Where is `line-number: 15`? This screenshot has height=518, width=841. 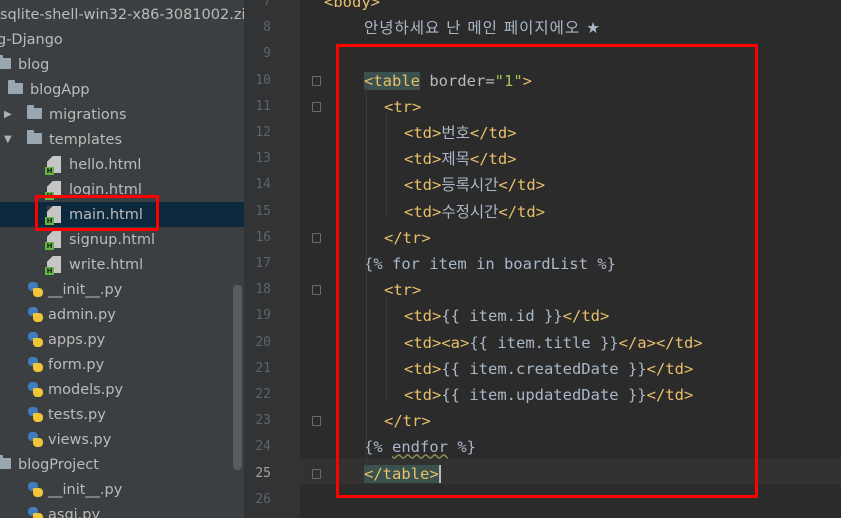 line-number: 15 is located at coordinates (263, 211).